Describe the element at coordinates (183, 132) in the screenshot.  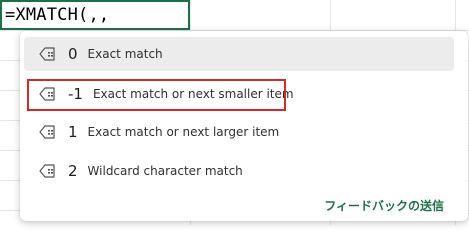
I see `suggestion-description: Exact match or next larger item` at that location.